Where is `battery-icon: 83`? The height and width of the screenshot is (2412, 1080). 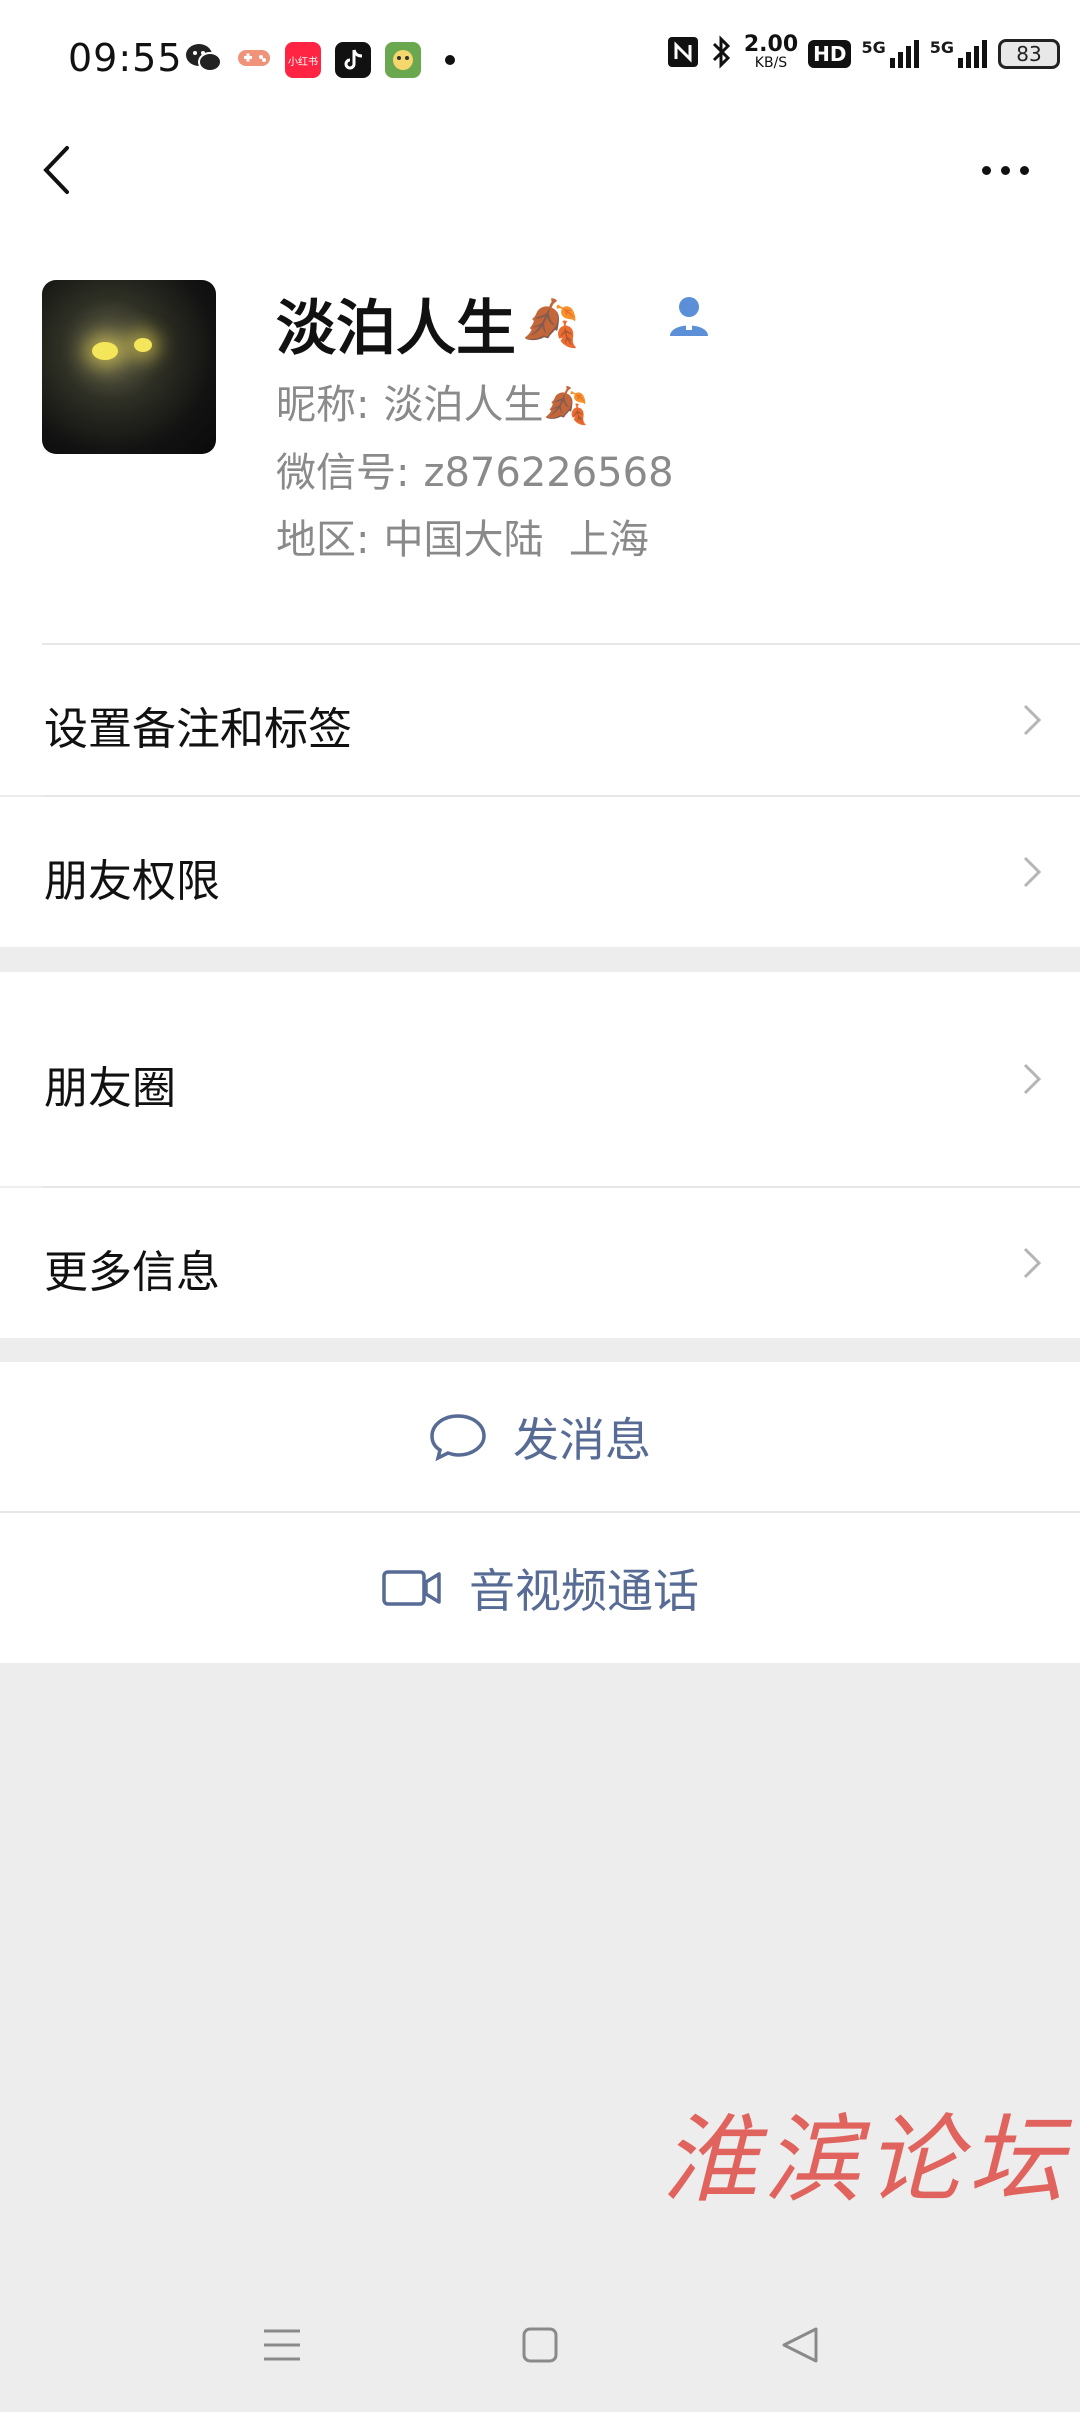 battery-icon: 83 is located at coordinates (1029, 54).